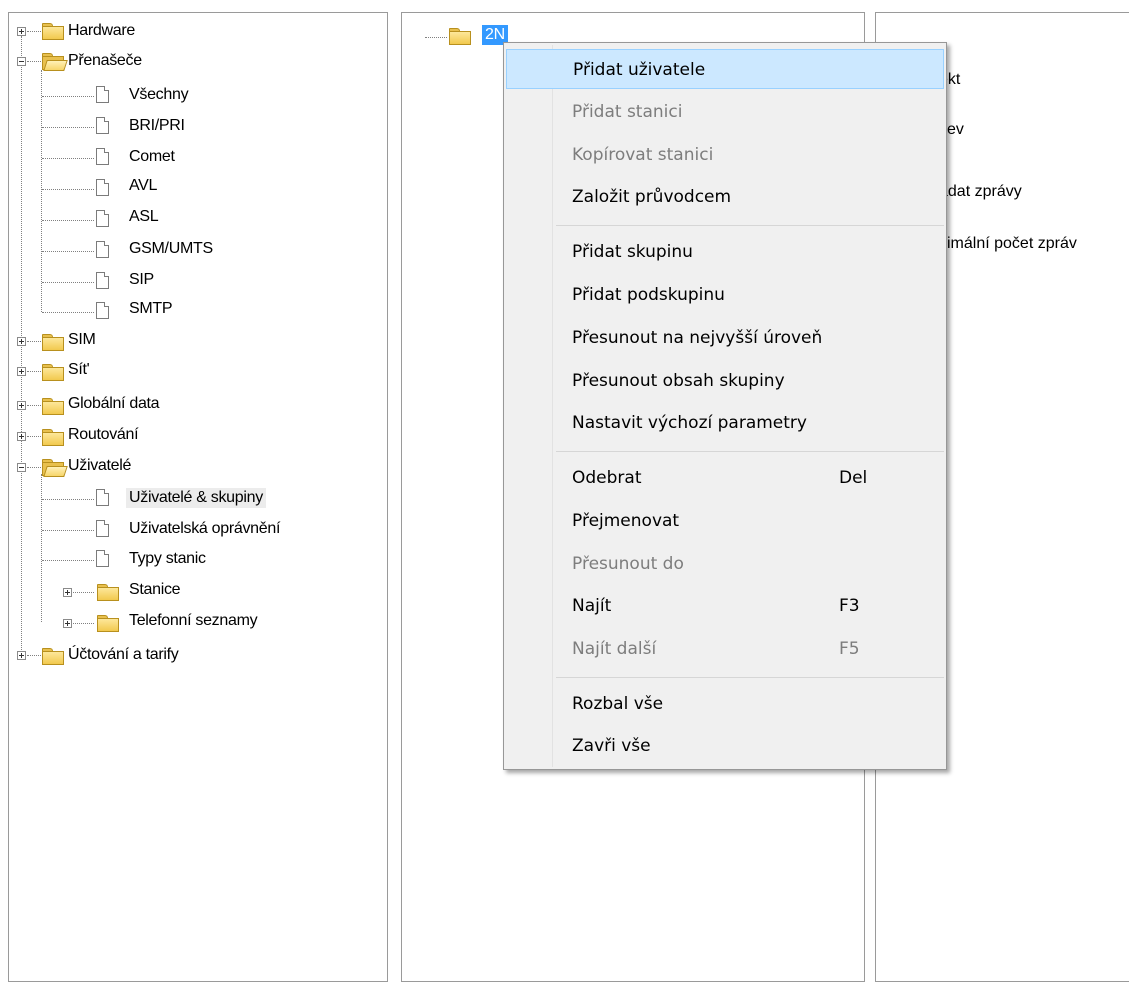 This screenshot has width=1129, height=982. What do you see at coordinates (141, 280) in the screenshot?
I see `tree-item-sip: SIP` at bounding box center [141, 280].